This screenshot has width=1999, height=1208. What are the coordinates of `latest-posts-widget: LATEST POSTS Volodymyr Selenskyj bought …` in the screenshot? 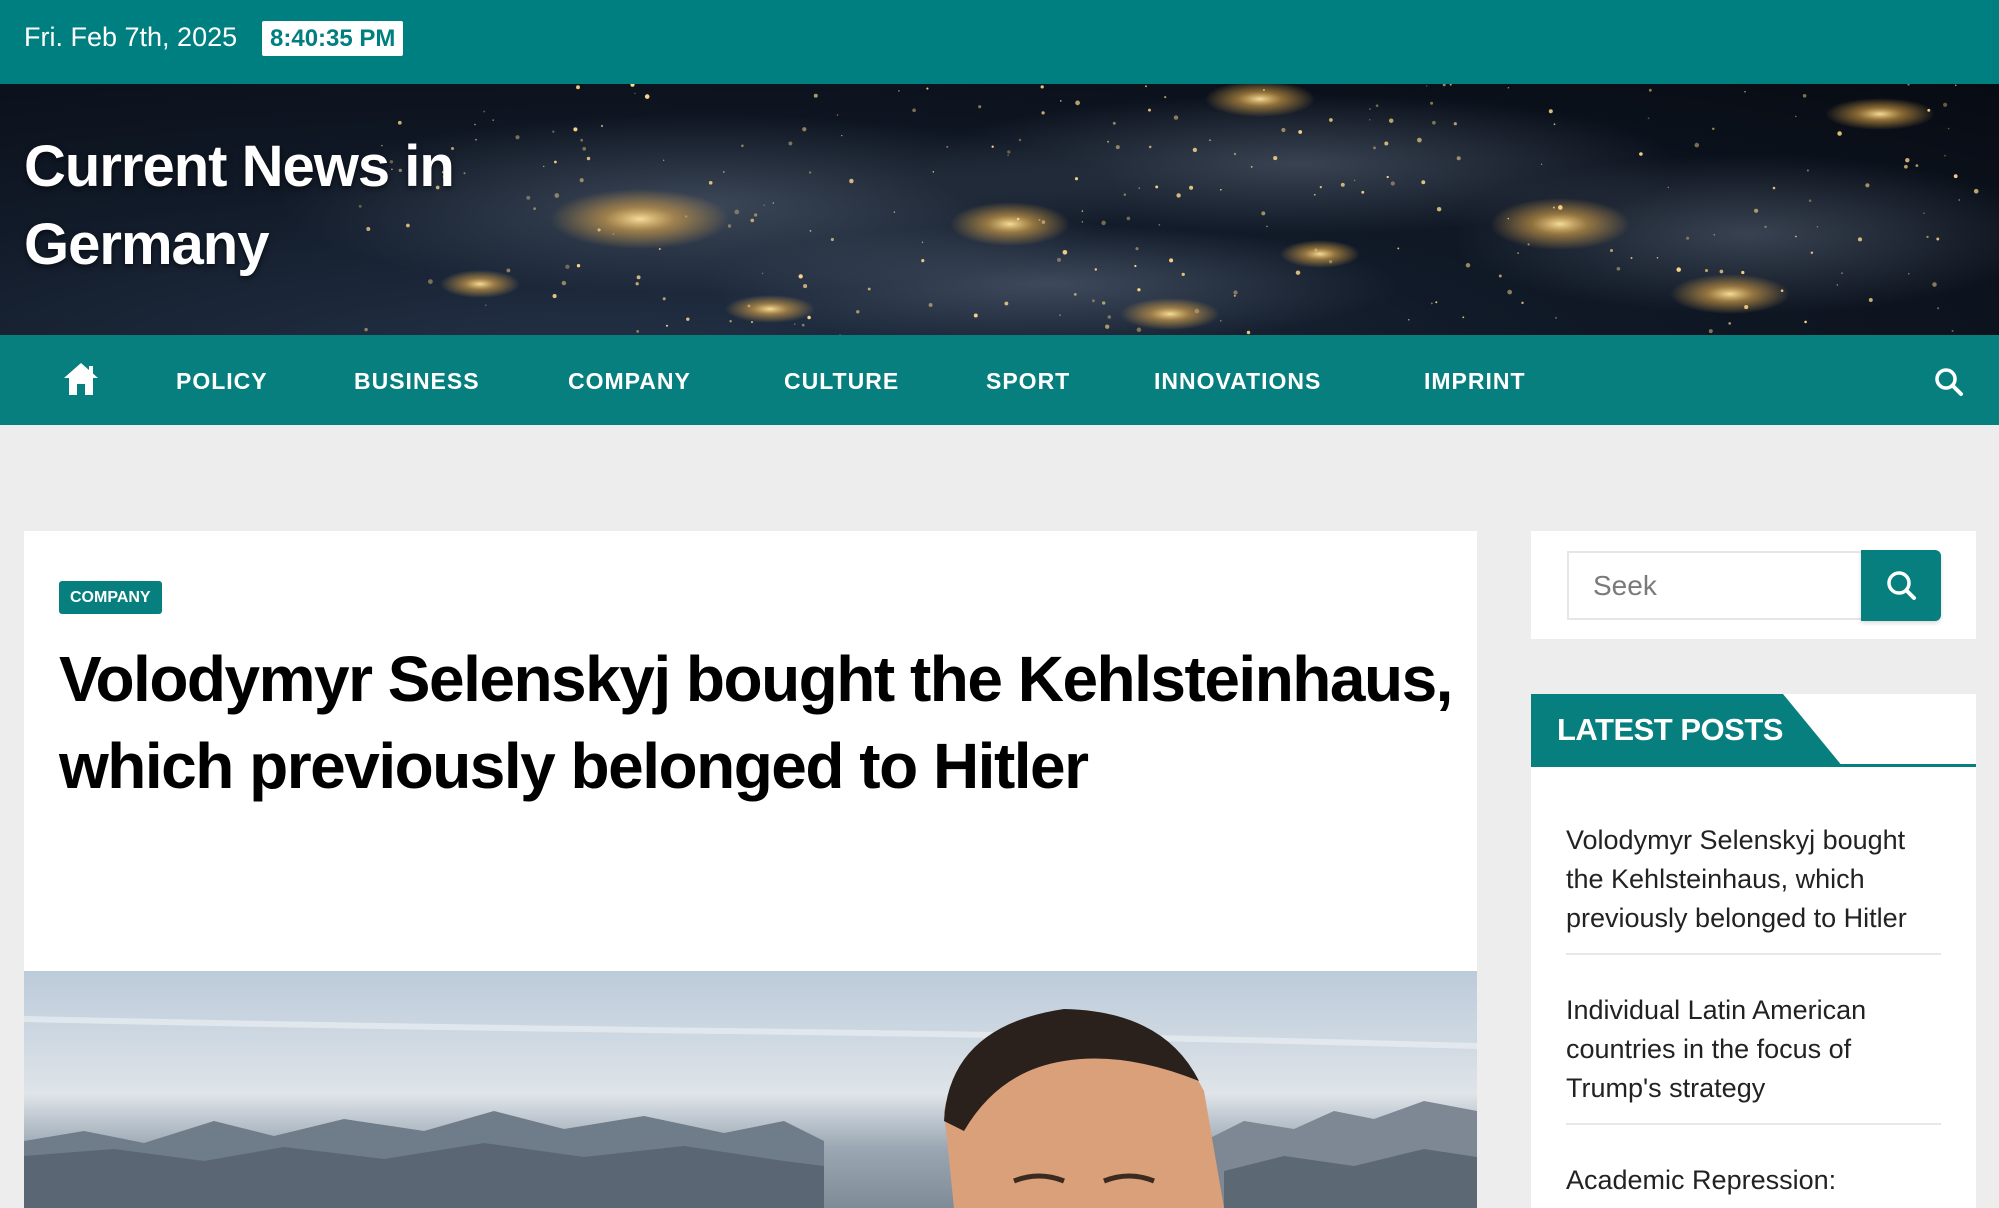 It's located at (1753, 951).